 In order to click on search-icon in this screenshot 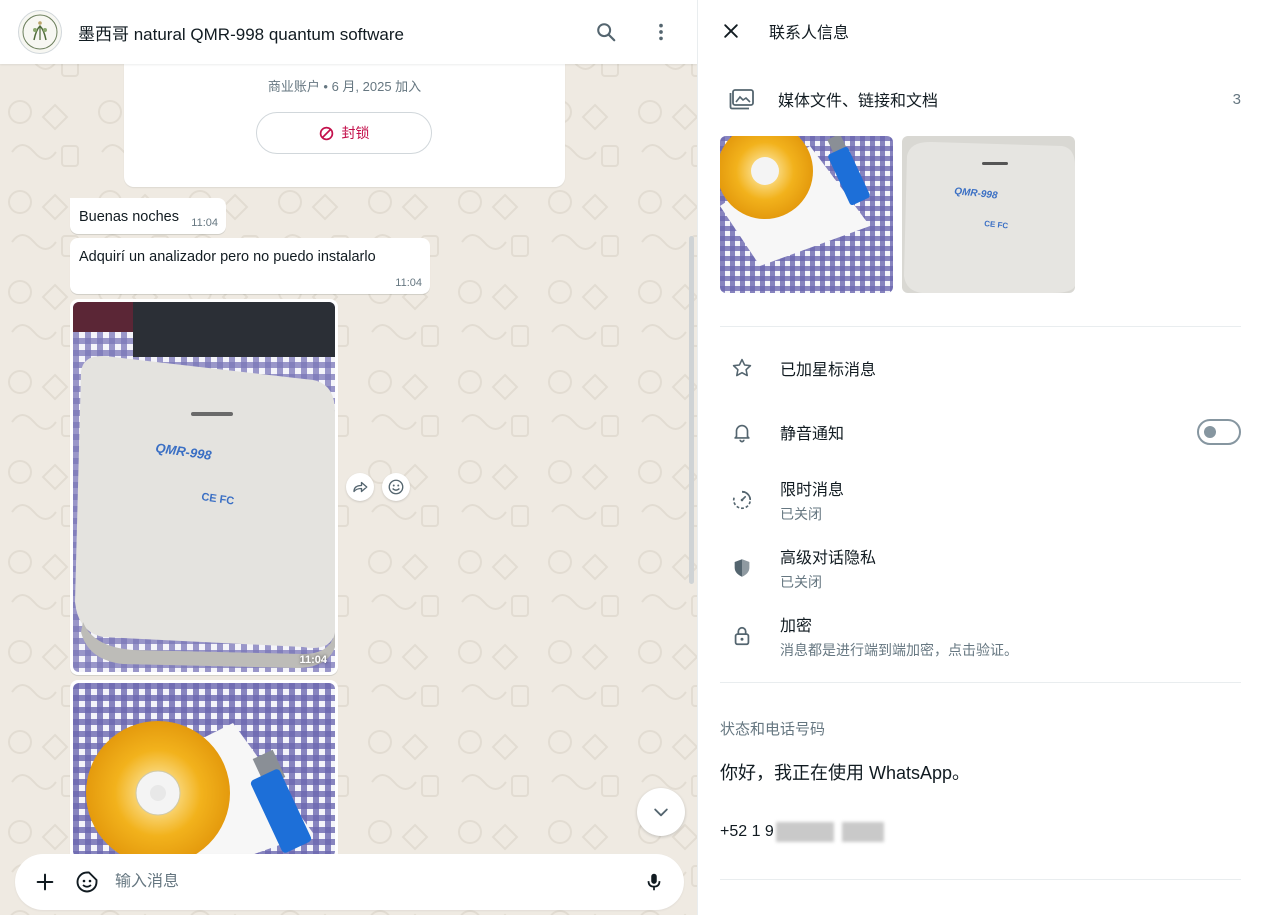, I will do `click(606, 32)`.